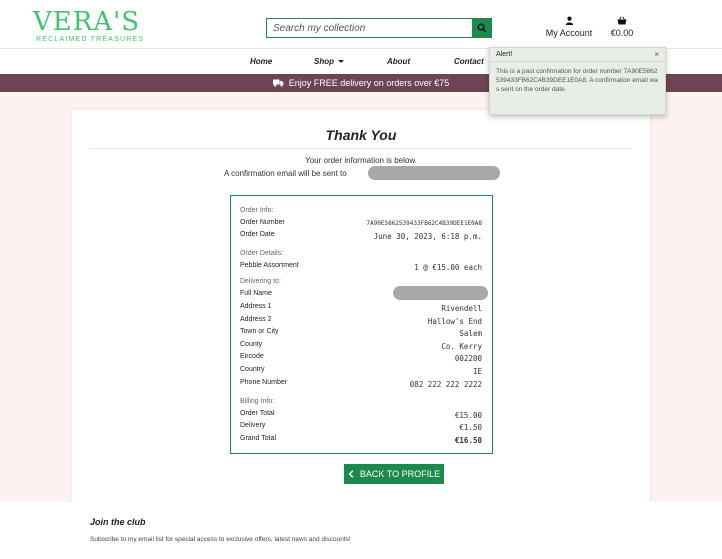  I want to click on grand-total-label: Grand Total, so click(258, 438).